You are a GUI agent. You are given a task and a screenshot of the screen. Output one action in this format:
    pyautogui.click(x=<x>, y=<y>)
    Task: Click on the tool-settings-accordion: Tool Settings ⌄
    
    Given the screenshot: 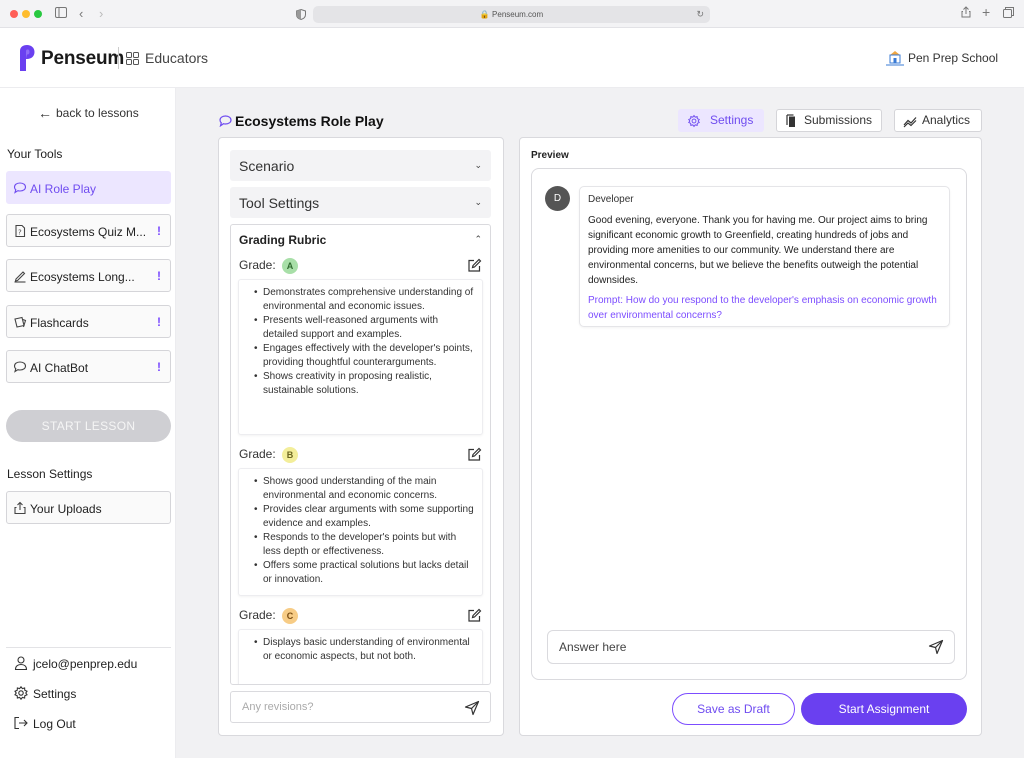 What is the action you would take?
    pyautogui.click(x=360, y=202)
    